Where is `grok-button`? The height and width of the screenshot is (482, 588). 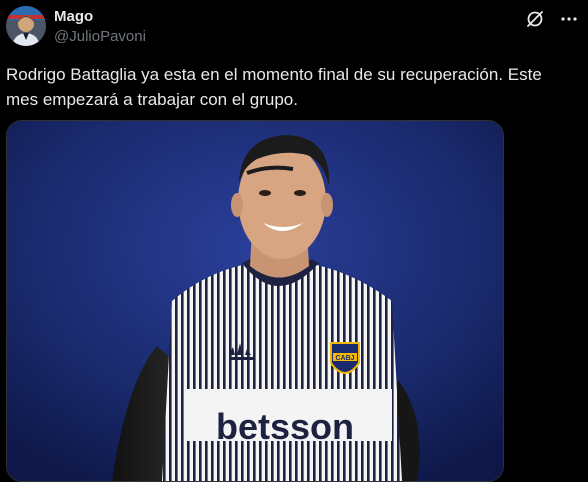
grok-button is located at coordinates (535, 19).